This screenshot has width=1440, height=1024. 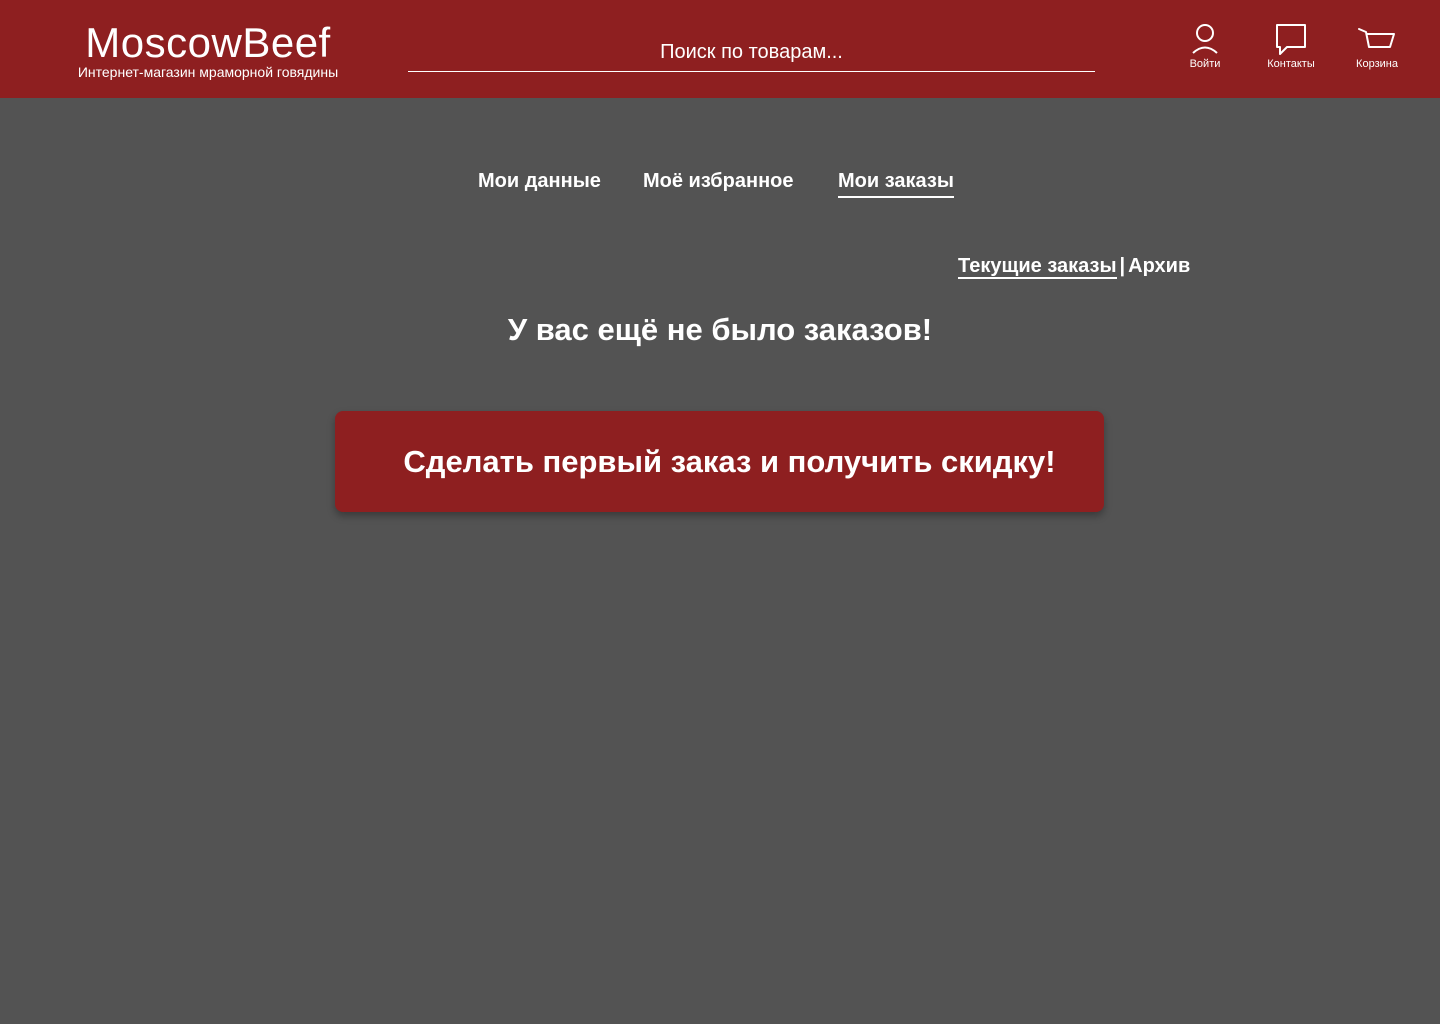 What do you see at coordinates (208, 72) in the screenshot?
I see `brand-tagline: Интернет-магазин мраморной говядины` at bounding box center [208, 72].